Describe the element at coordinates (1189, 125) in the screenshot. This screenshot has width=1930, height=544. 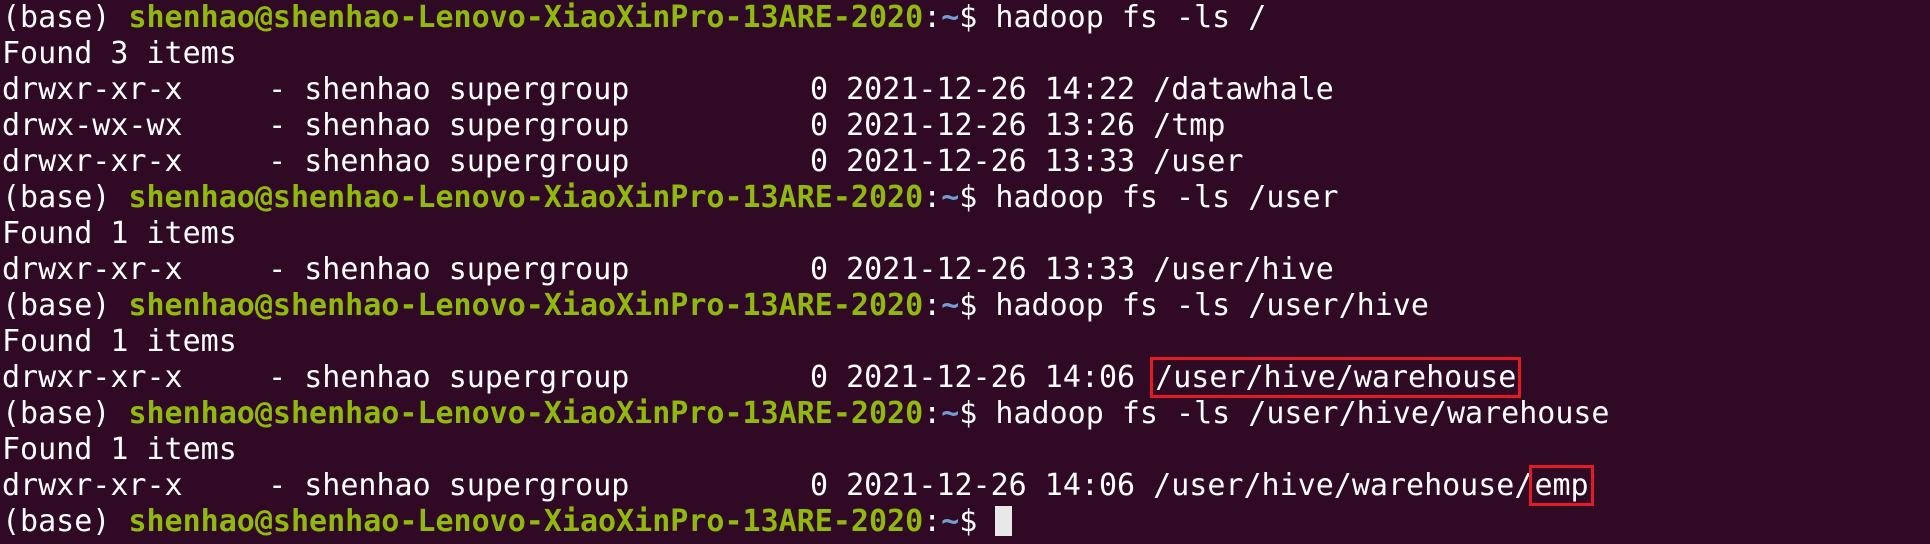
I see `entry-path: /tmp` at that location.